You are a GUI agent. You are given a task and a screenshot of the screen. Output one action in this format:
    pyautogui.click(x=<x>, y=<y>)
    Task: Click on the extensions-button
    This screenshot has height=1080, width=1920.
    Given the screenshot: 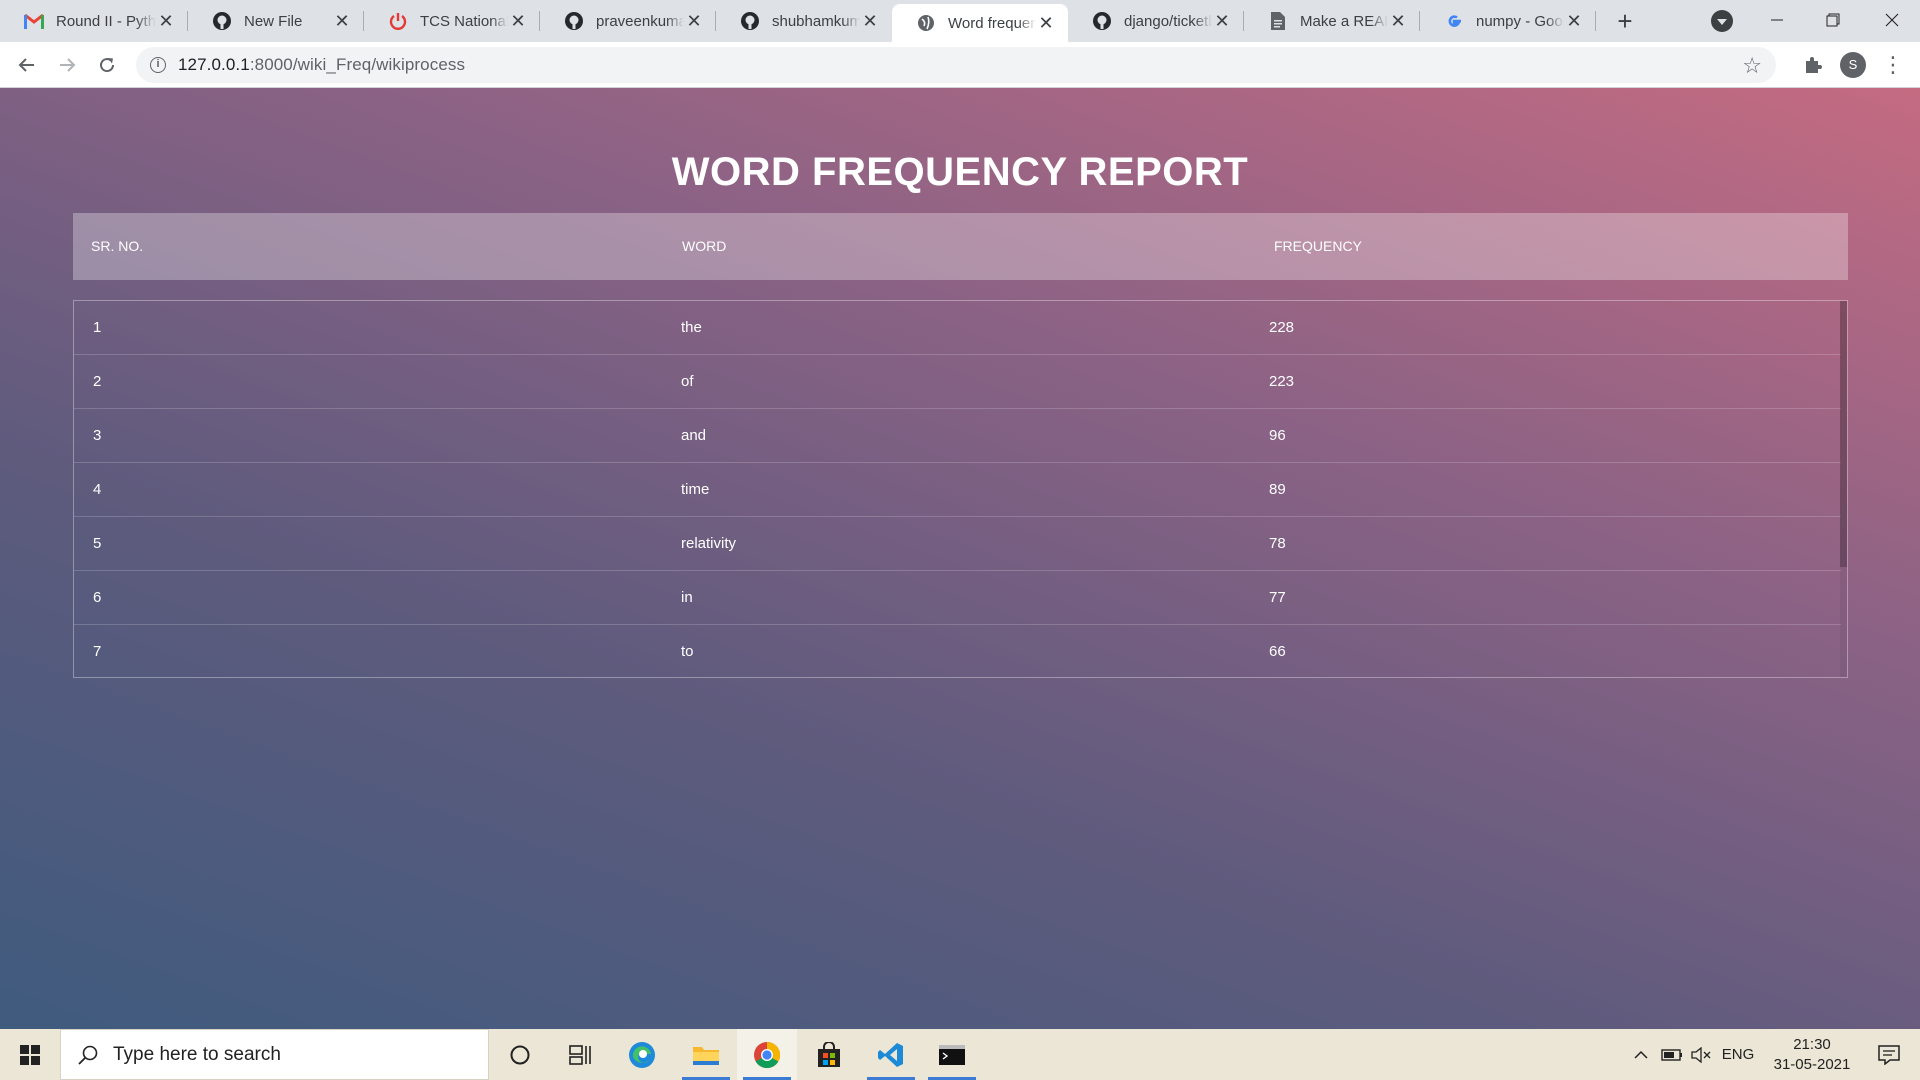 What is the action you would take?
    pyautogui.click(x=1813, y=65)
    